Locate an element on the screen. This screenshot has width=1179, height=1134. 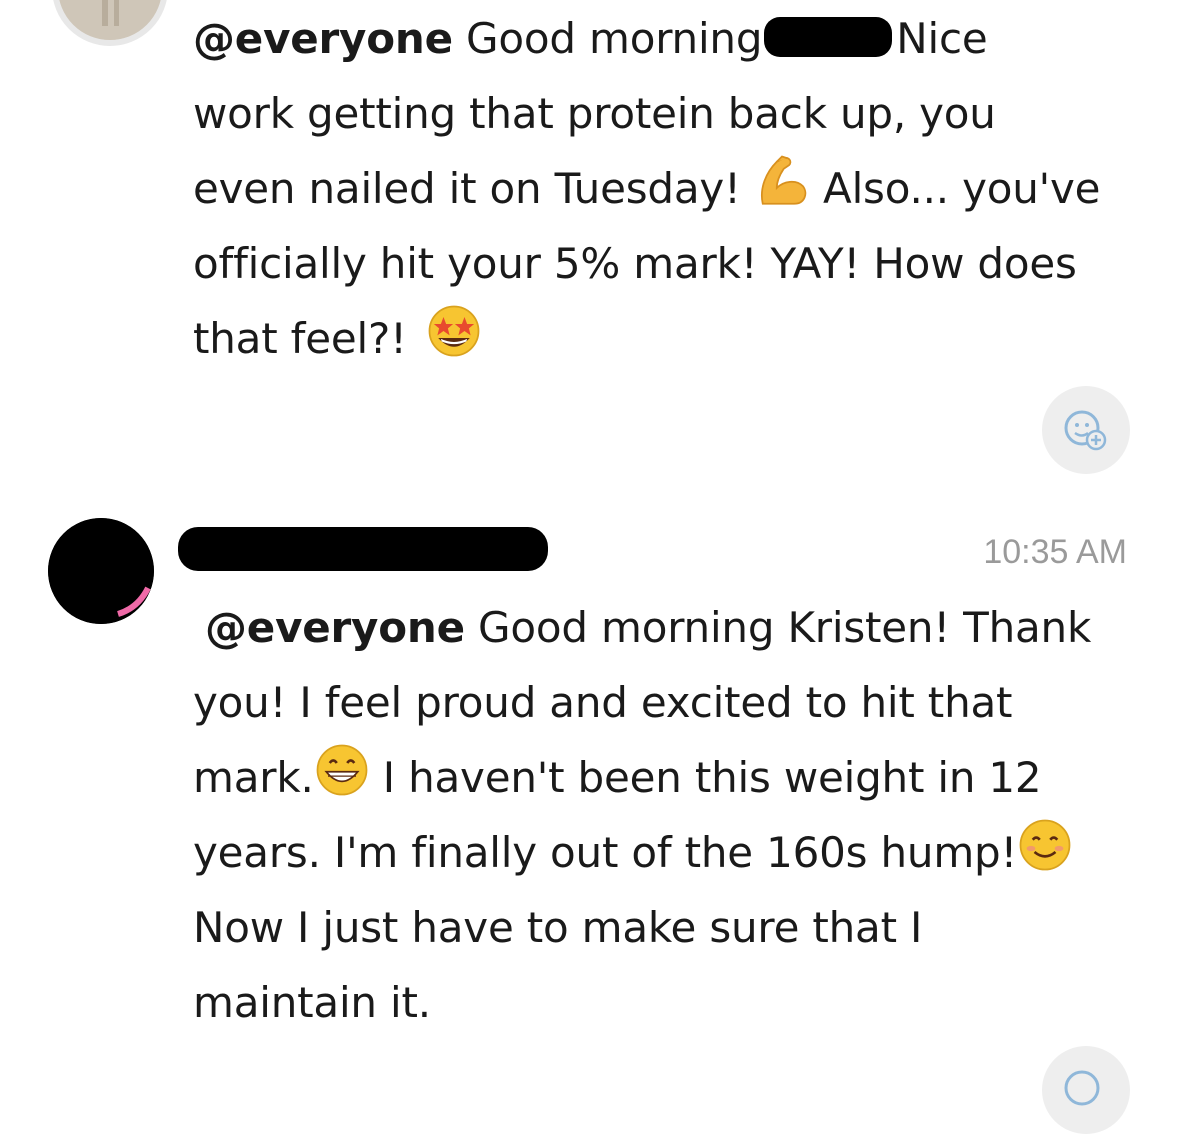
message-line: mark. I haven't been this weight in 12 is located at coordinates (668, 777).